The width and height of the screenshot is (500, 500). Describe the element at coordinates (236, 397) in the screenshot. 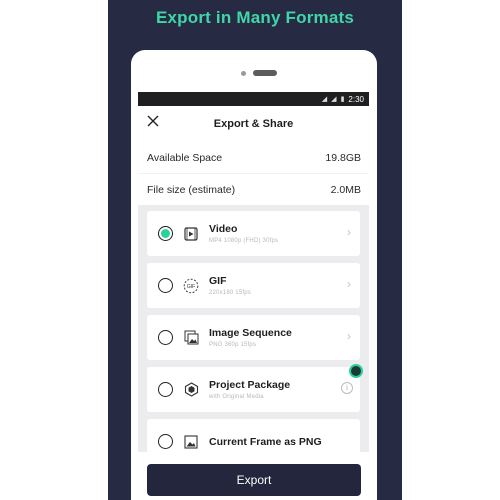

I see `format-details: with Original Media` at that location.